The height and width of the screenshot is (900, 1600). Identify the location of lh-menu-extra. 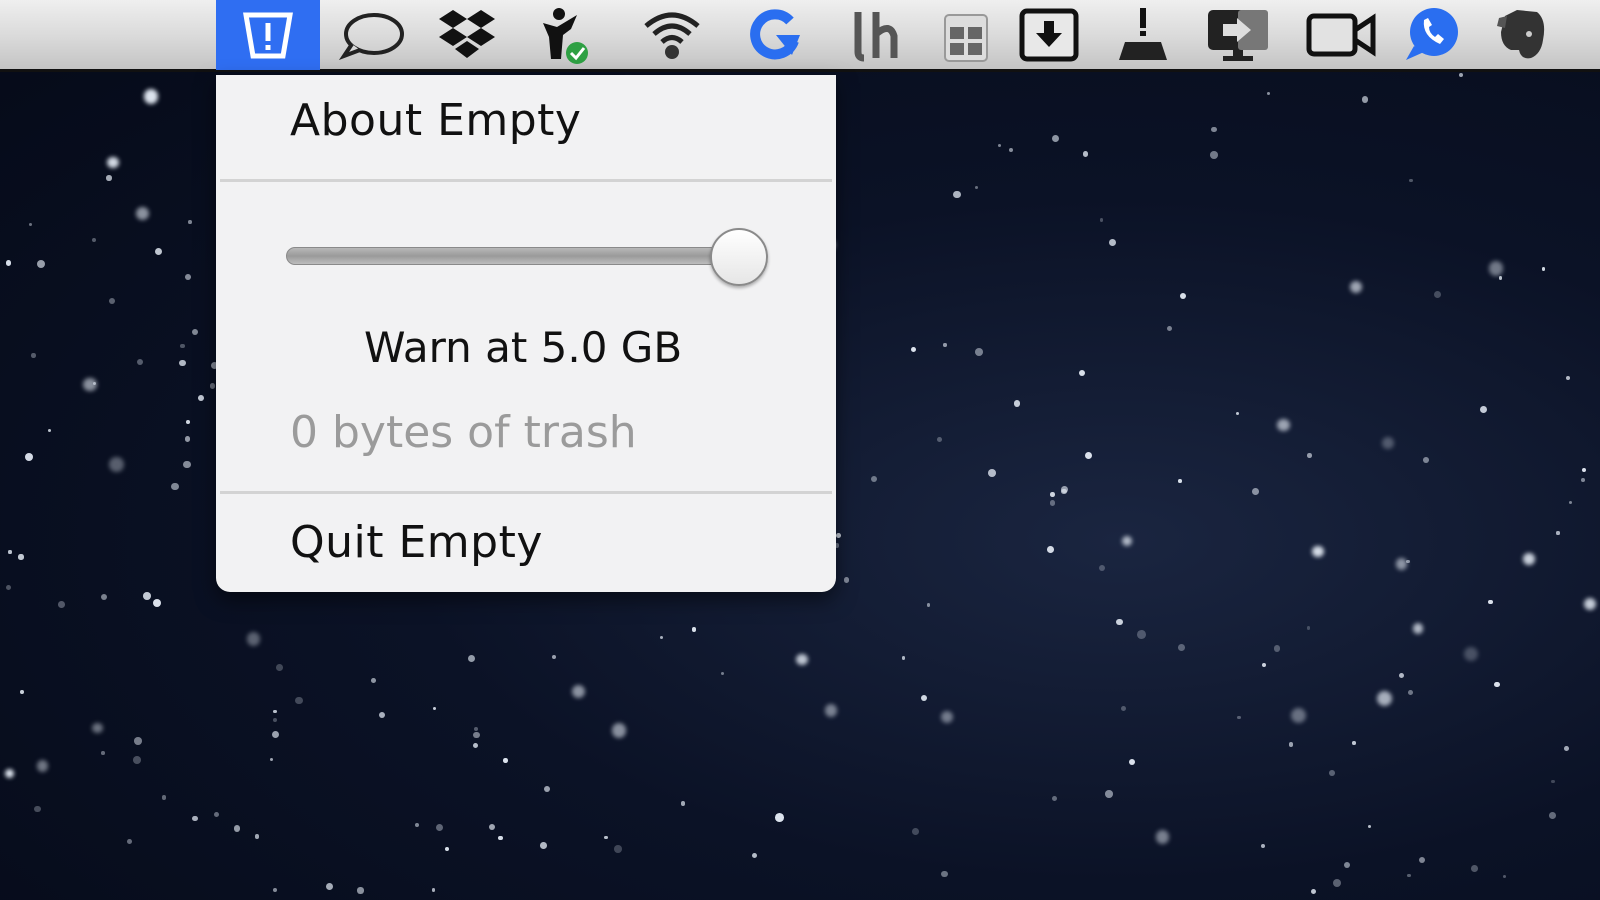
(876, 35).